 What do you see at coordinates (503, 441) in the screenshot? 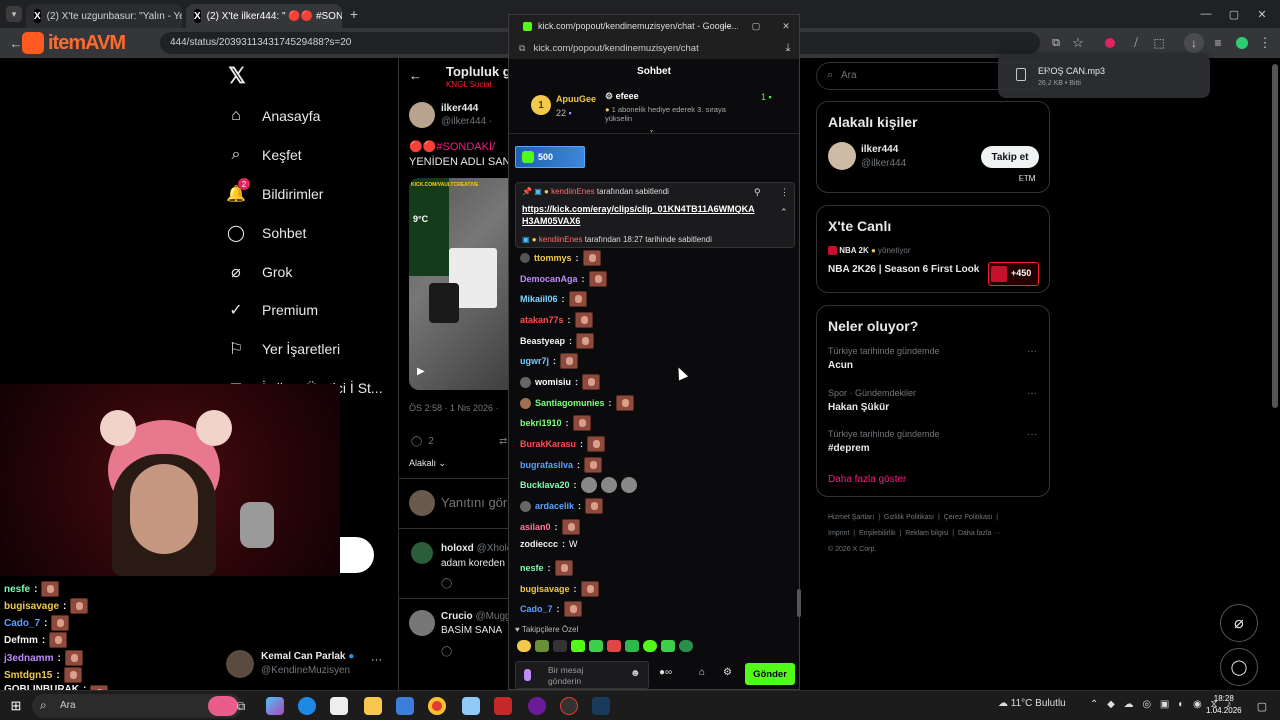
I see `retweet-icon: ⇄` at bounding box center [503, 441].